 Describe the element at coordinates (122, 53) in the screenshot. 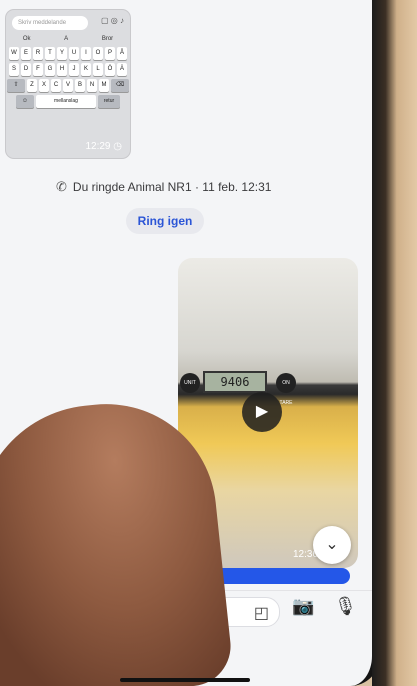

I see `key: Å` at that location.